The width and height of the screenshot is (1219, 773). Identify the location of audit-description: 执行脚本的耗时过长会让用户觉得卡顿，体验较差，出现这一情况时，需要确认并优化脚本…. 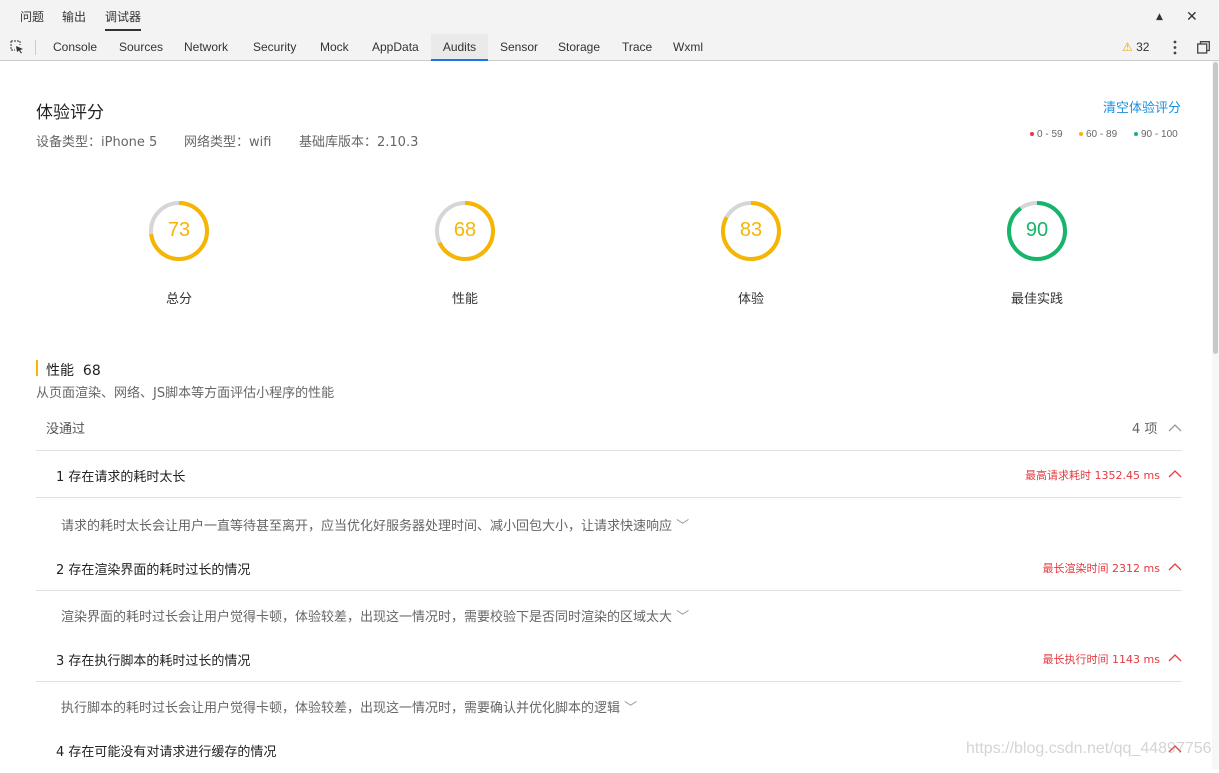
(349, 706).